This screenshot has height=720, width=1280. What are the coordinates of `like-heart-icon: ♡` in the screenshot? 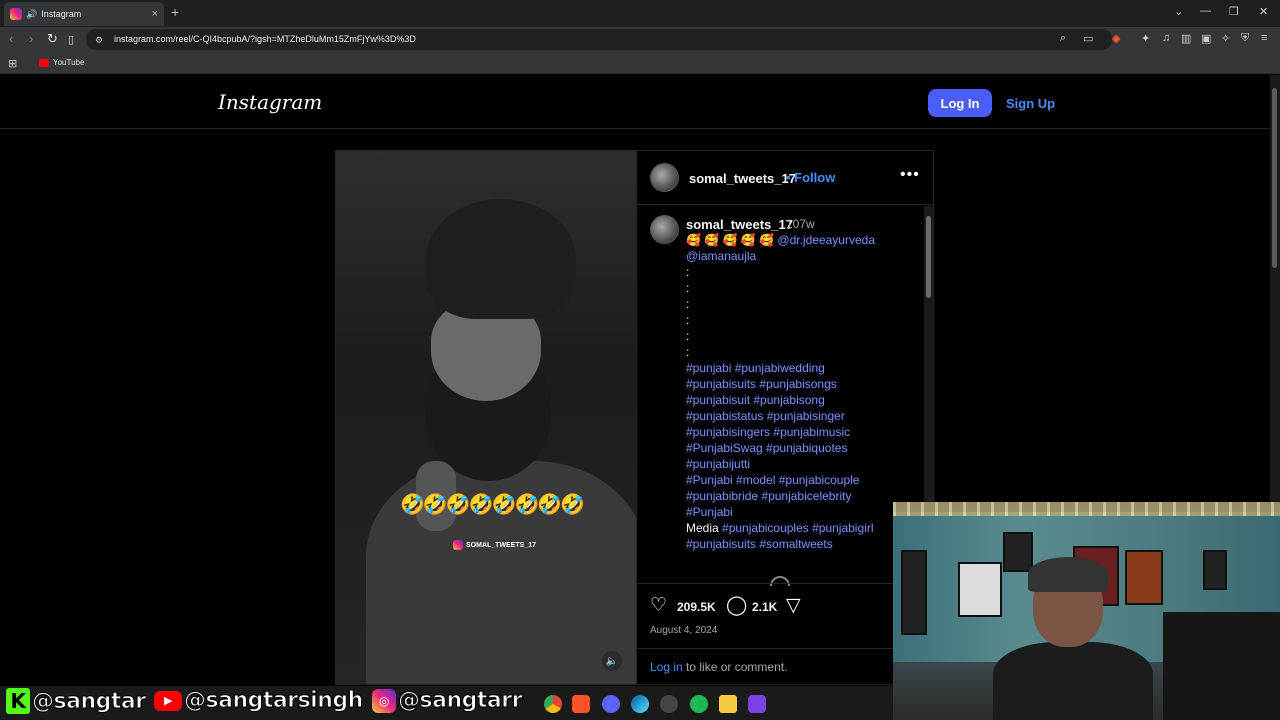 It's located at (658, 605).